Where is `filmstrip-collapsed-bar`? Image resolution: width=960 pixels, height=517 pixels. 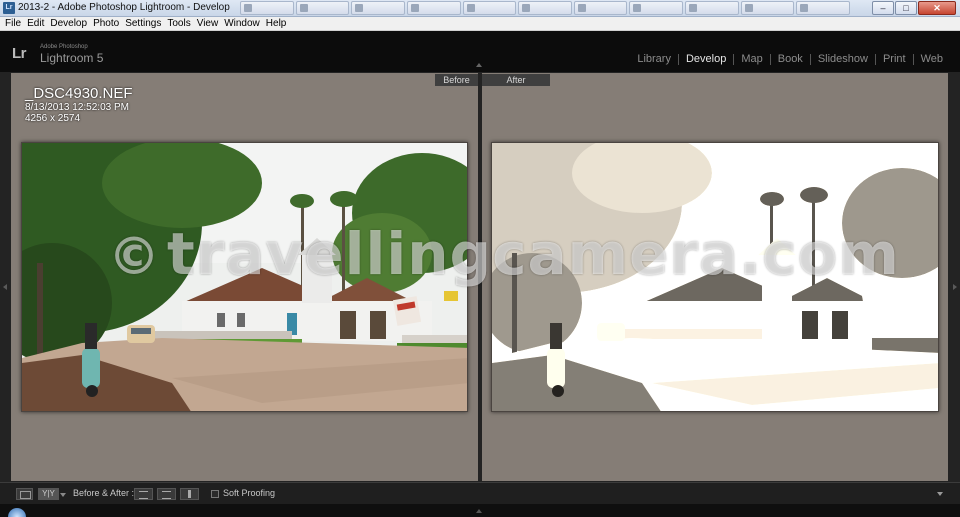
filmstrip-collapsed-bar is located at coordinates (480, 510).